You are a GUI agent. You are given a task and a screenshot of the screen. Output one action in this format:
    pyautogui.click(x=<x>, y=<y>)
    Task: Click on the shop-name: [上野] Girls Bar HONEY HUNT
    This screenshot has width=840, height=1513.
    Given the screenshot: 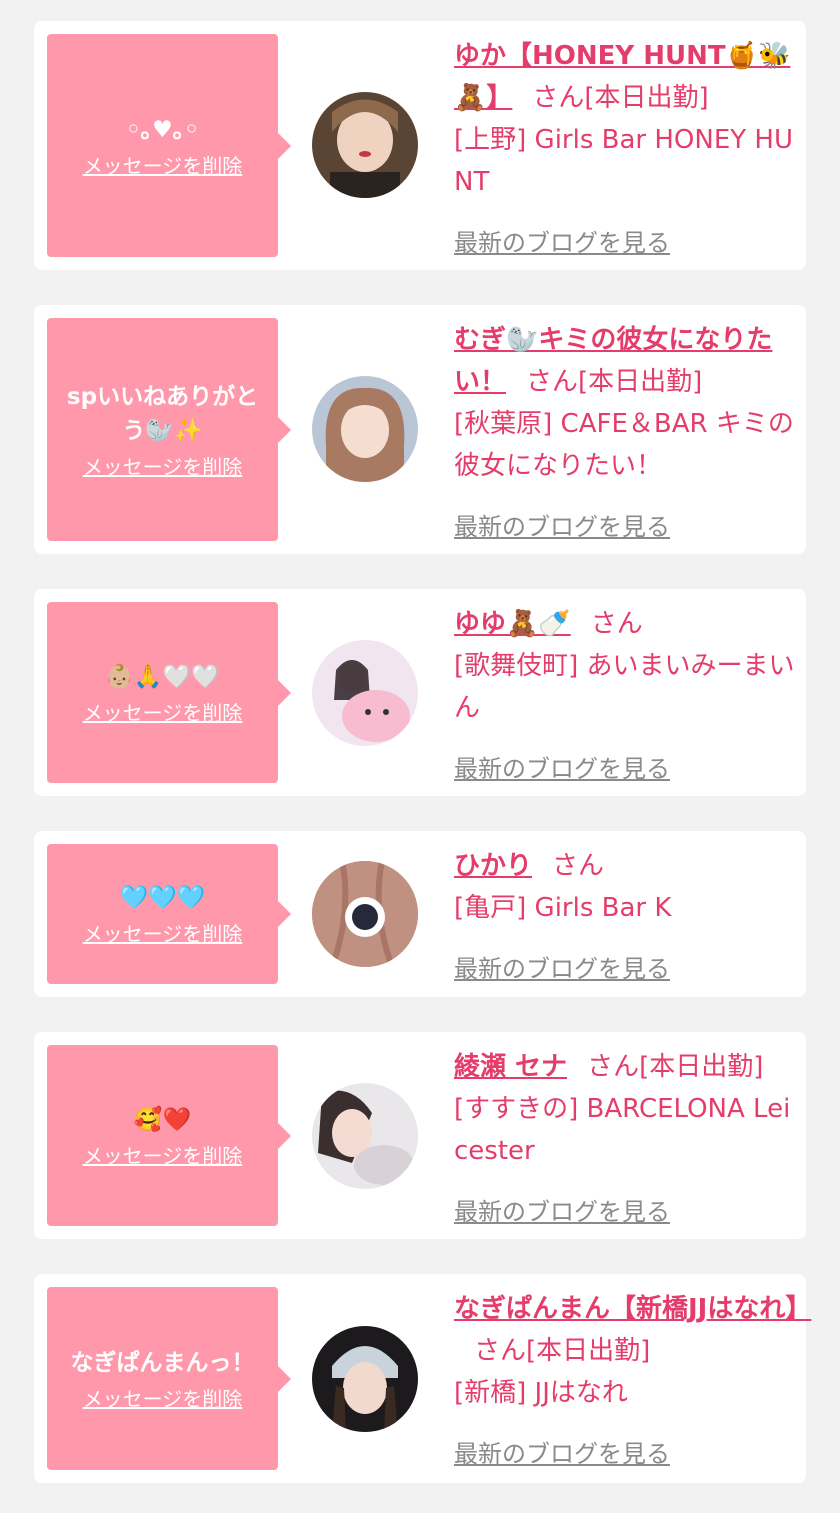 What is the action you would take?
    pyautogui.click(x=623, y=161)
    